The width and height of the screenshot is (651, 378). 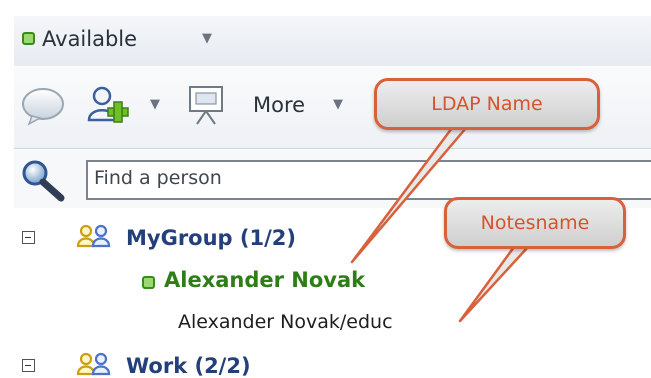 What do you see at coordinates (535, 223) in the screenshot?
I see `notesname-callout: Notesname` at bounding box center [535, 223].